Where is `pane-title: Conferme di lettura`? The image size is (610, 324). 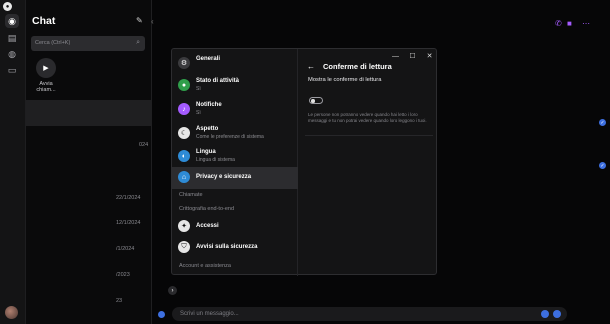 pane-title: Conferme di lettura is located at coordinates (357, 66).